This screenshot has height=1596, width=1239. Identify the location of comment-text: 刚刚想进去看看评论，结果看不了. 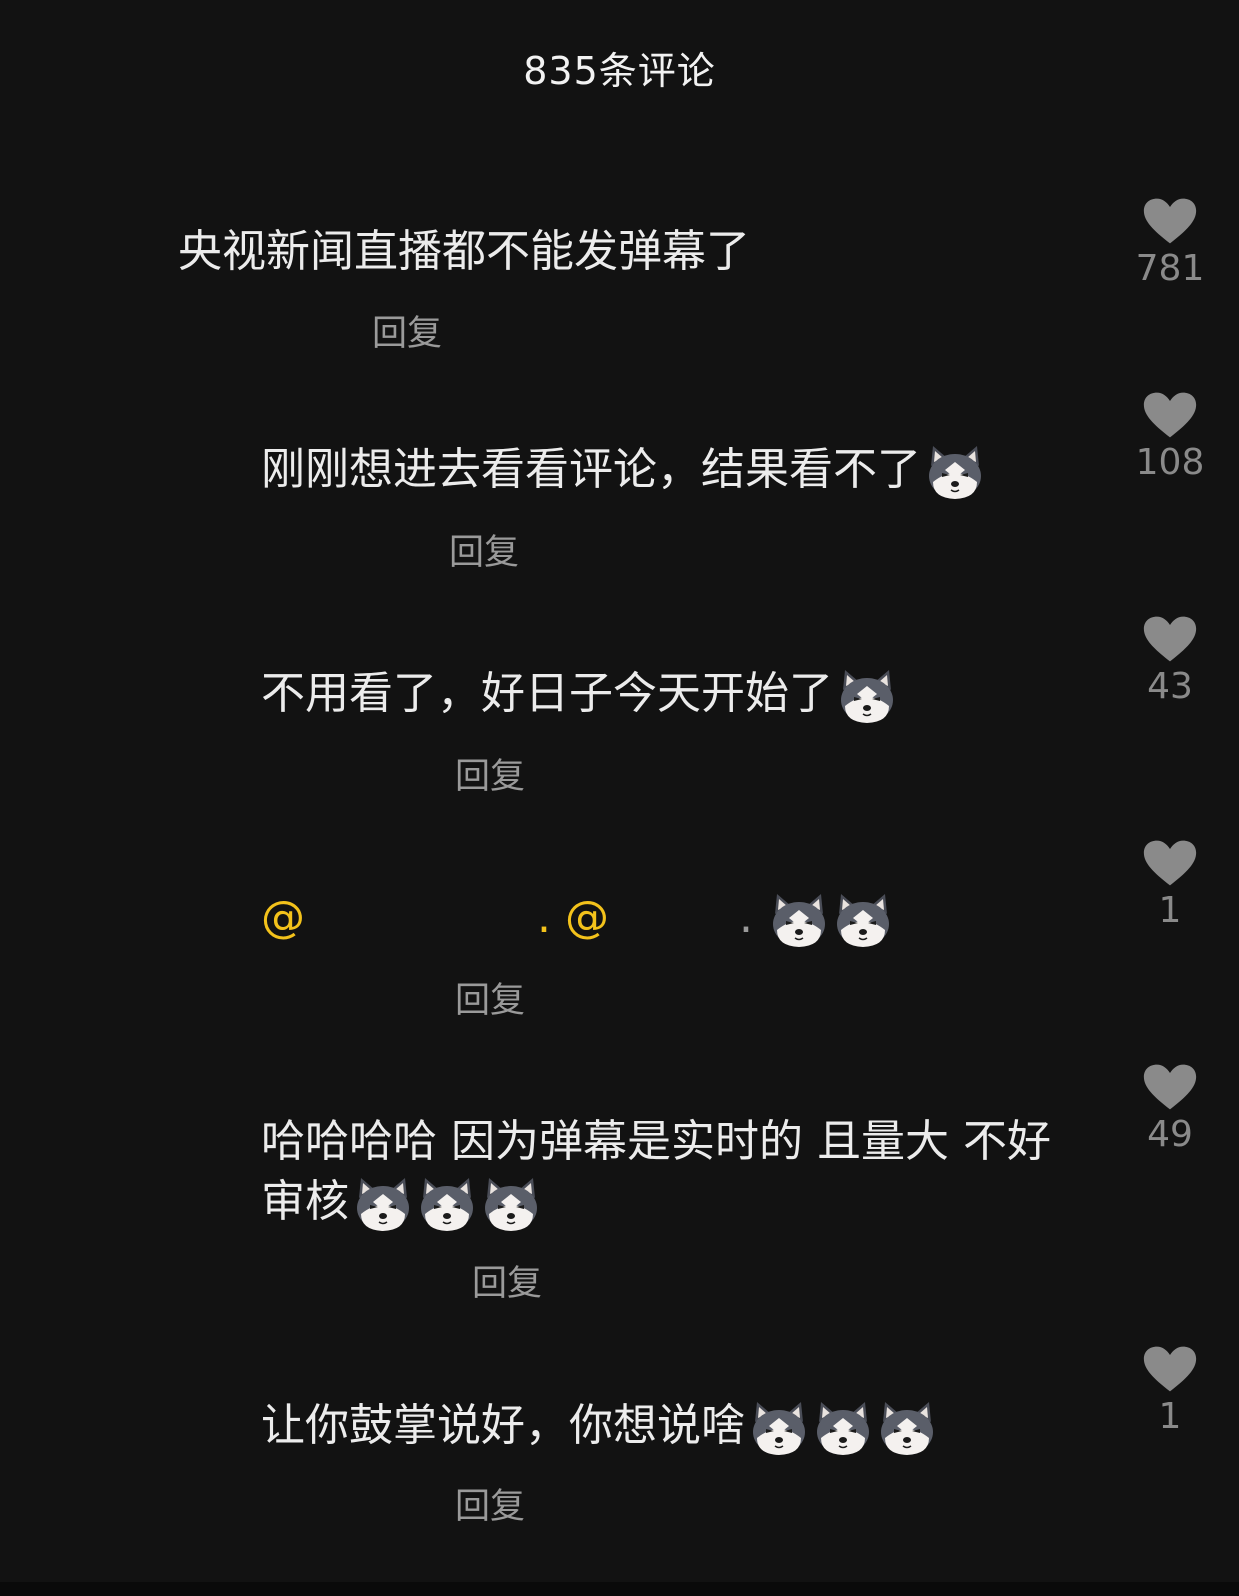
(623, 470).